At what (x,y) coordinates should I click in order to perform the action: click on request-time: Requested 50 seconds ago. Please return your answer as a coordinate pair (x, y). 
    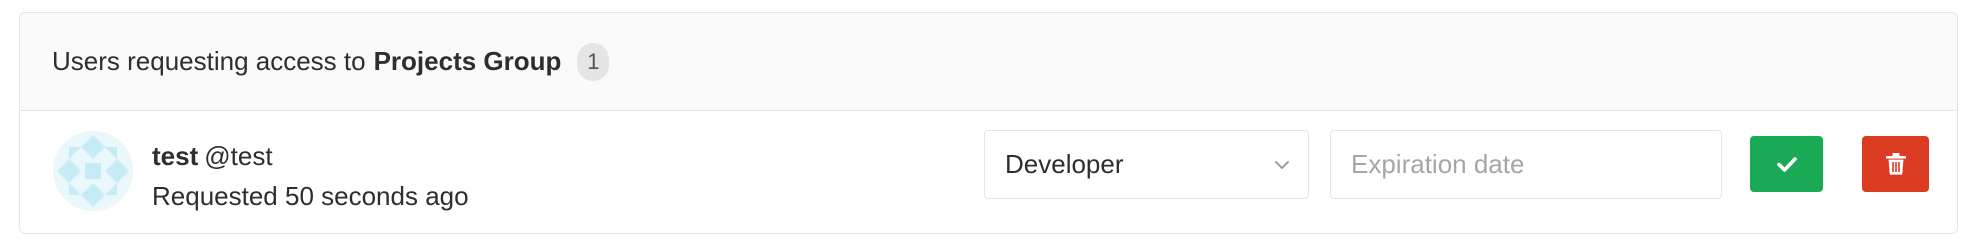
    Looking at the image, I should click on (310, 196).